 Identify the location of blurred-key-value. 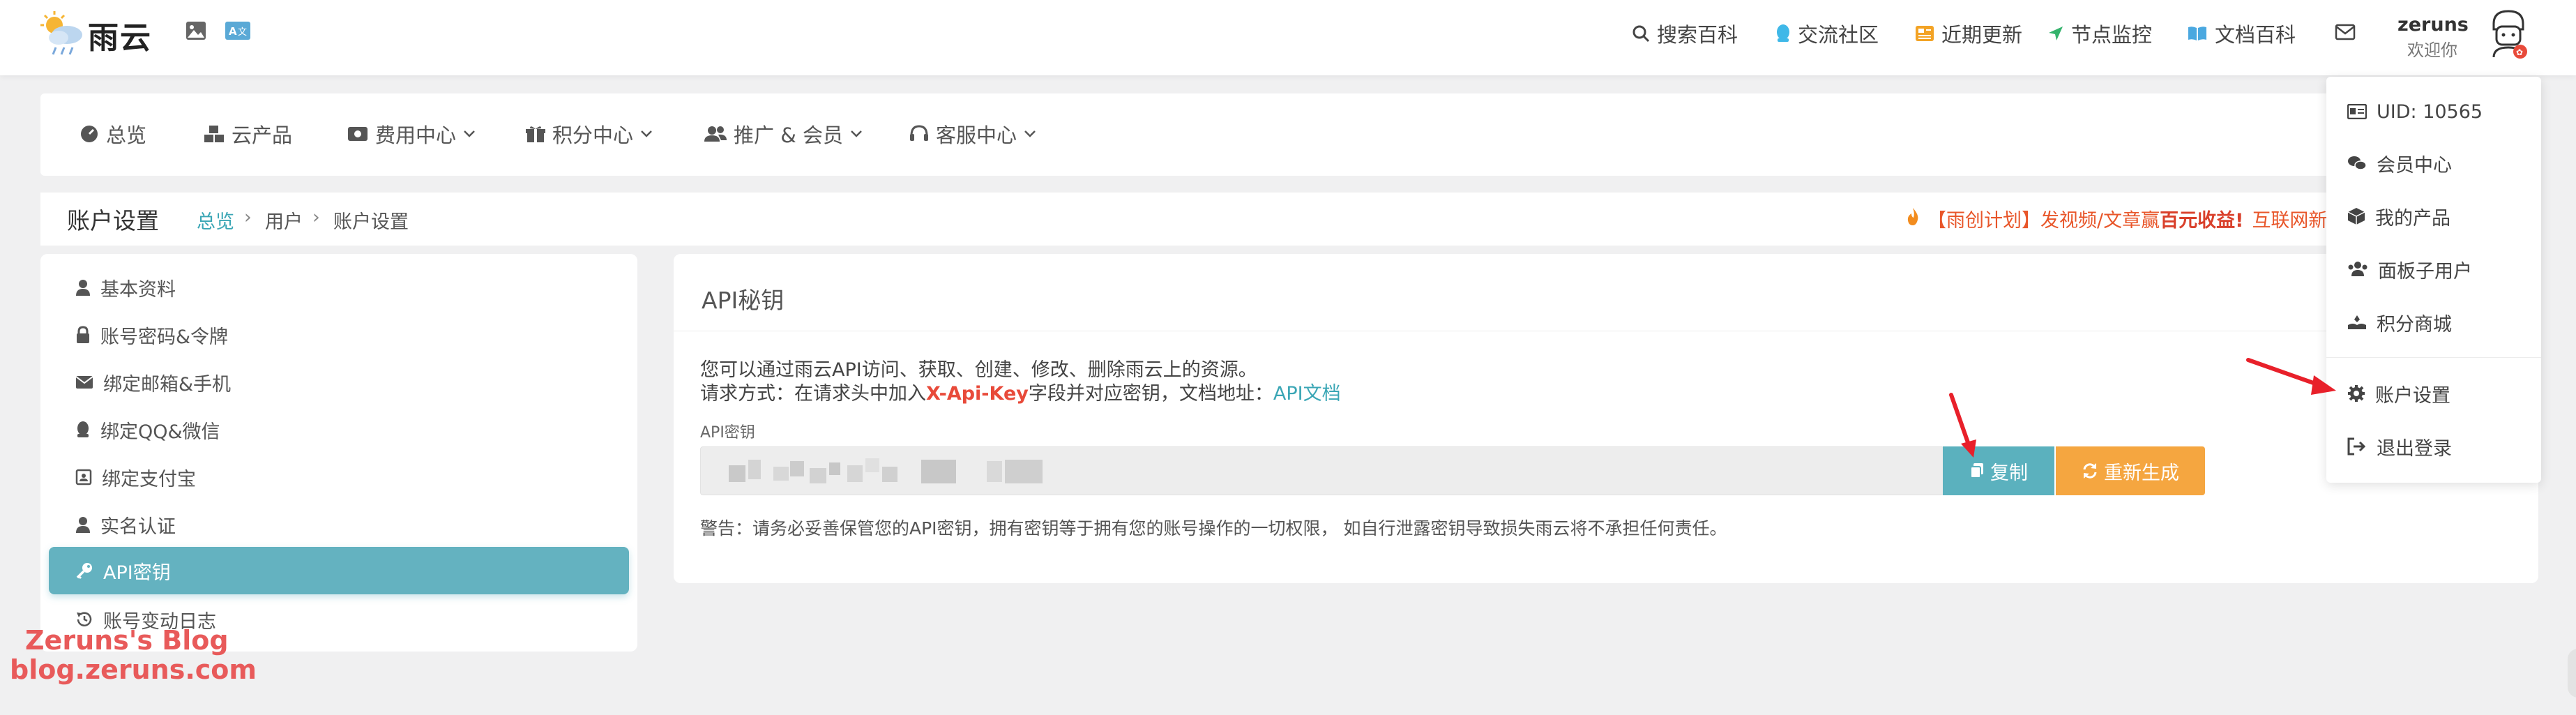
(886, 470).